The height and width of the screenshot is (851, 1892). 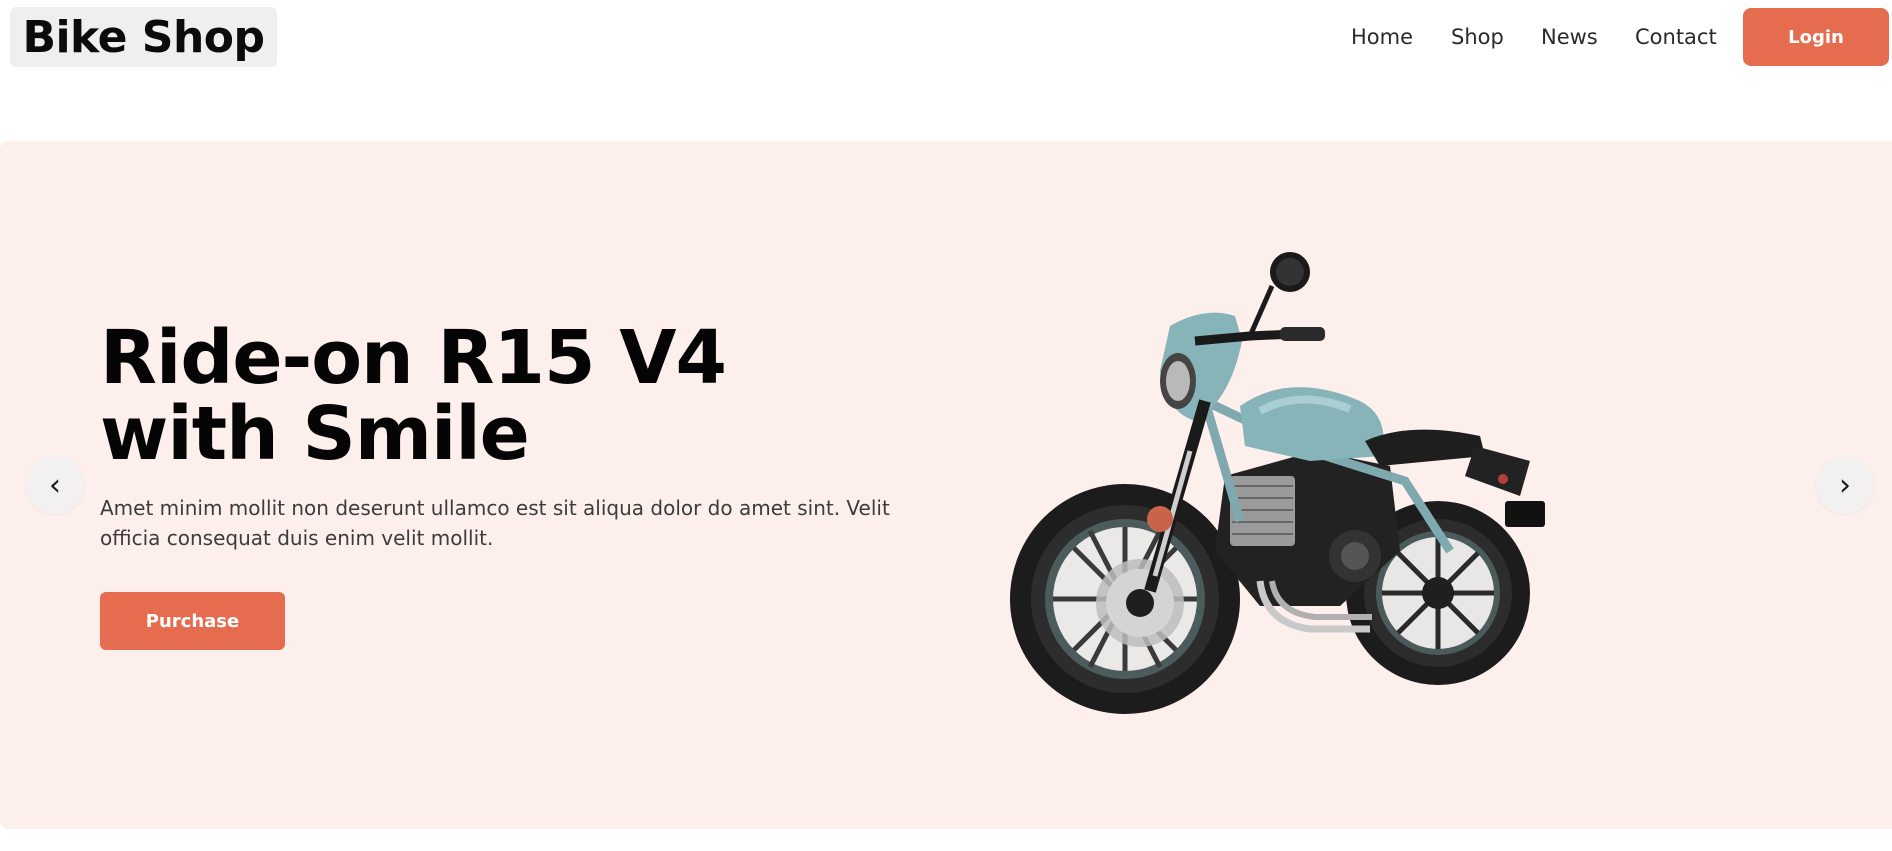 What do you see at coordinates (1382, 37) in the screenshot?
I see `nav-home: Home` at bounding box center [1382, 37].